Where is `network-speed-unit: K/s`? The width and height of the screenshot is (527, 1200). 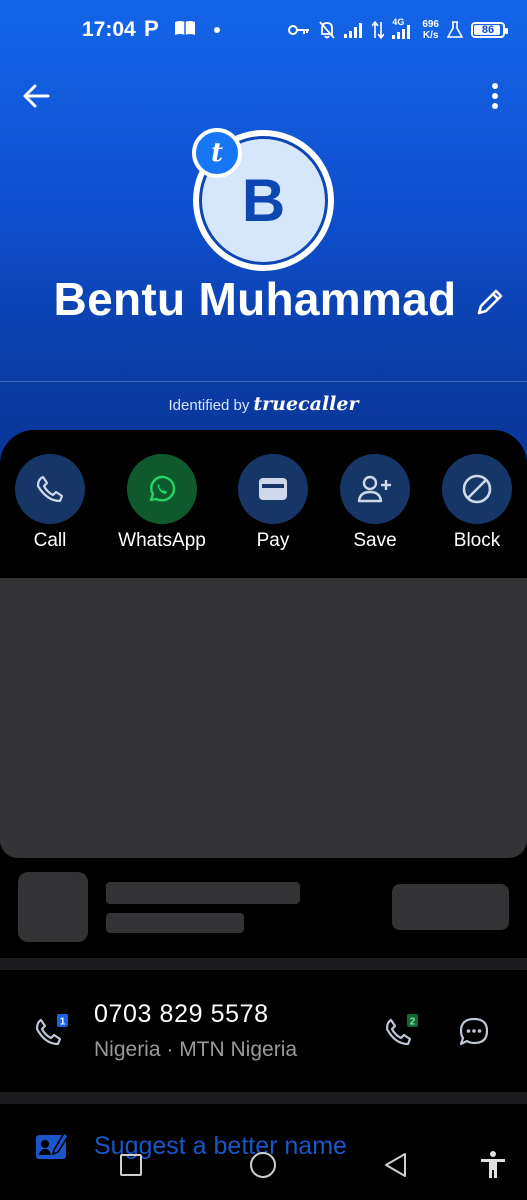 network-speed-unit: K/s is located at coordinates (430, 35).